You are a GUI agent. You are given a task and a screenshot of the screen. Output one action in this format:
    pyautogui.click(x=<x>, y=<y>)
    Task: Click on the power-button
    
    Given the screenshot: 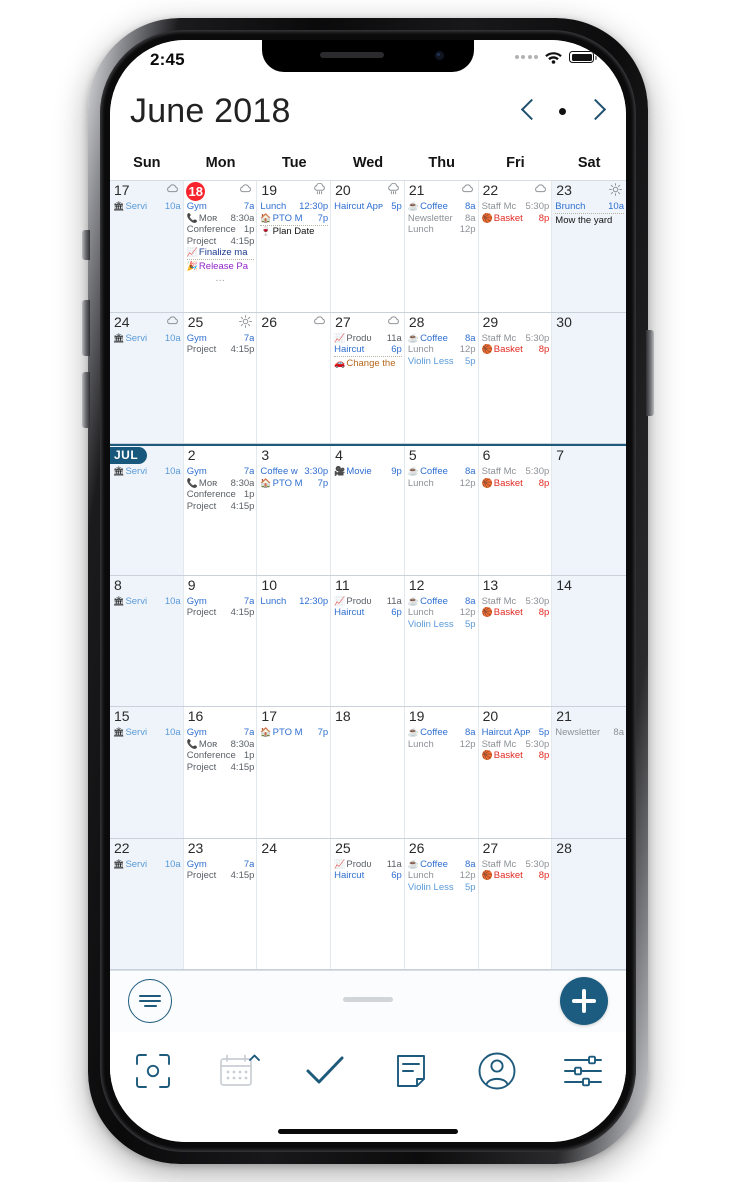 What is the action you would take?
    pyautogui.click(x=650, y=373)
    